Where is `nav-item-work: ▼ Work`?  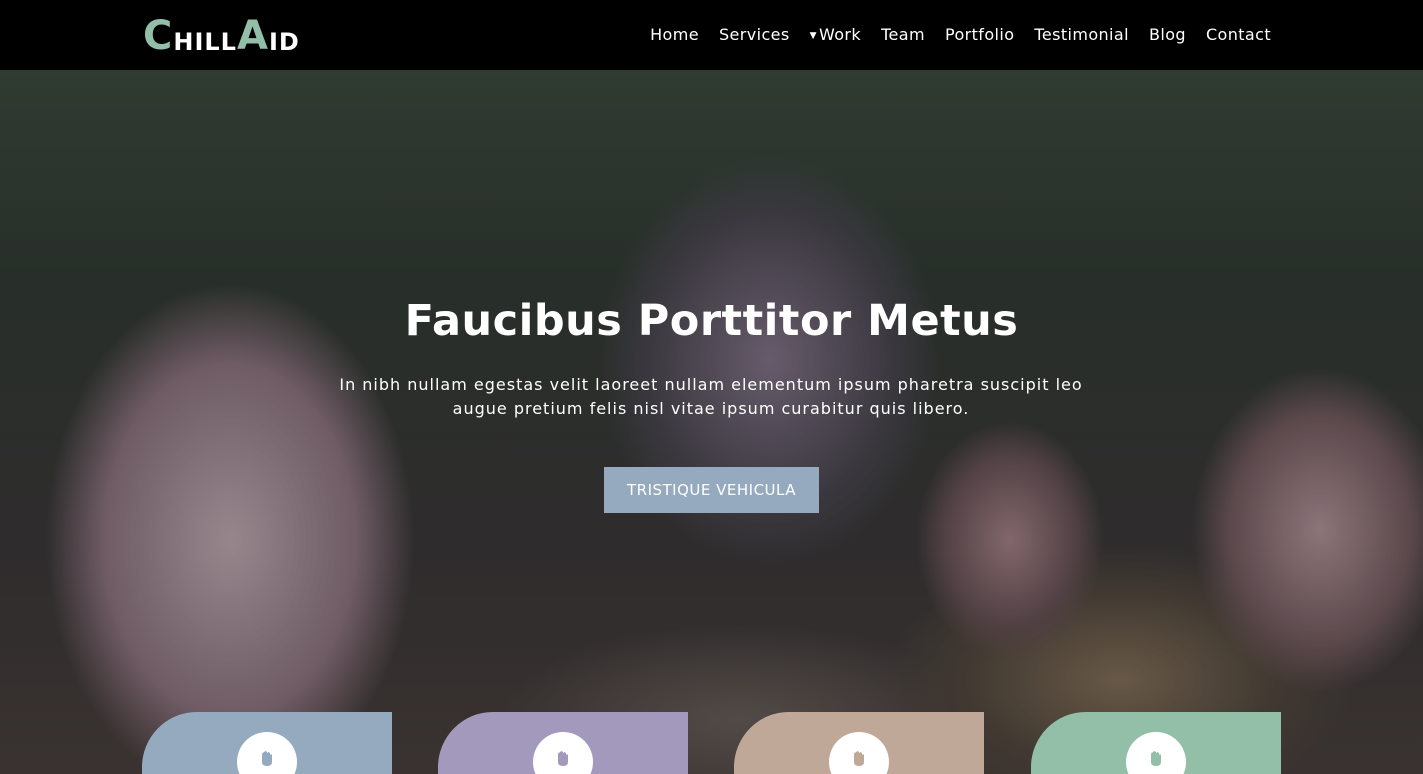
nav-item-work: ▼ Work is located at coordinates (835, 35).